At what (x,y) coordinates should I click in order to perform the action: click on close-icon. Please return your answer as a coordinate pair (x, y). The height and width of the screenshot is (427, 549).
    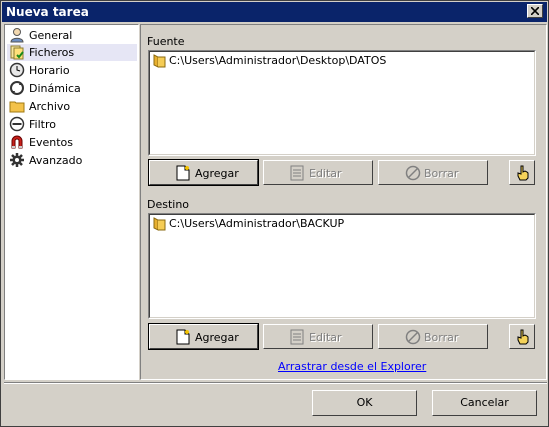
    Looking at the image, I should click on (535, 11).